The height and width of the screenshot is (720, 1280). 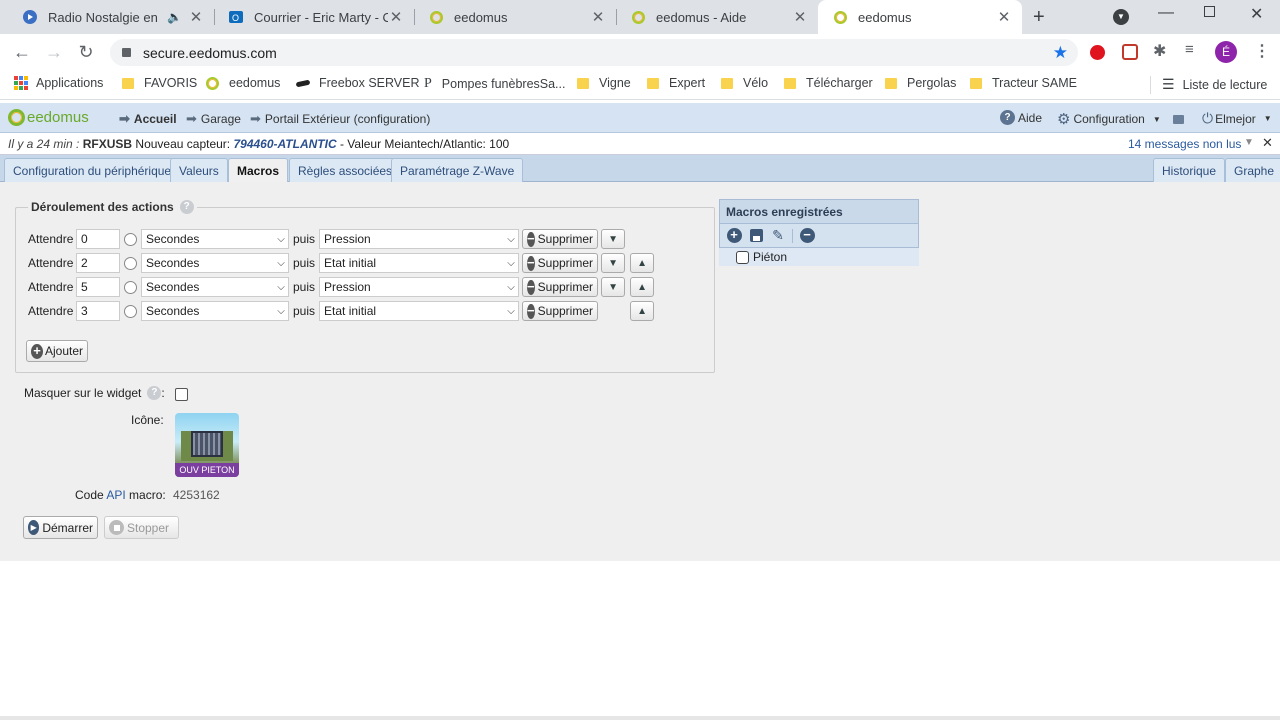 I want to click on start-macro-button: ▶ Démarrer, so click(x=60, y=527).